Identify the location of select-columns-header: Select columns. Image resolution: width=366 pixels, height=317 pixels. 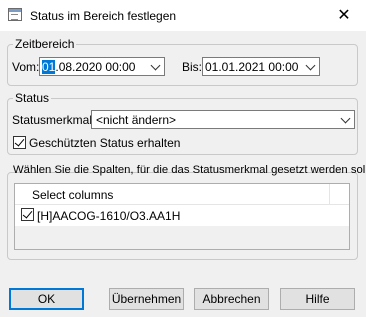
(72, 195).